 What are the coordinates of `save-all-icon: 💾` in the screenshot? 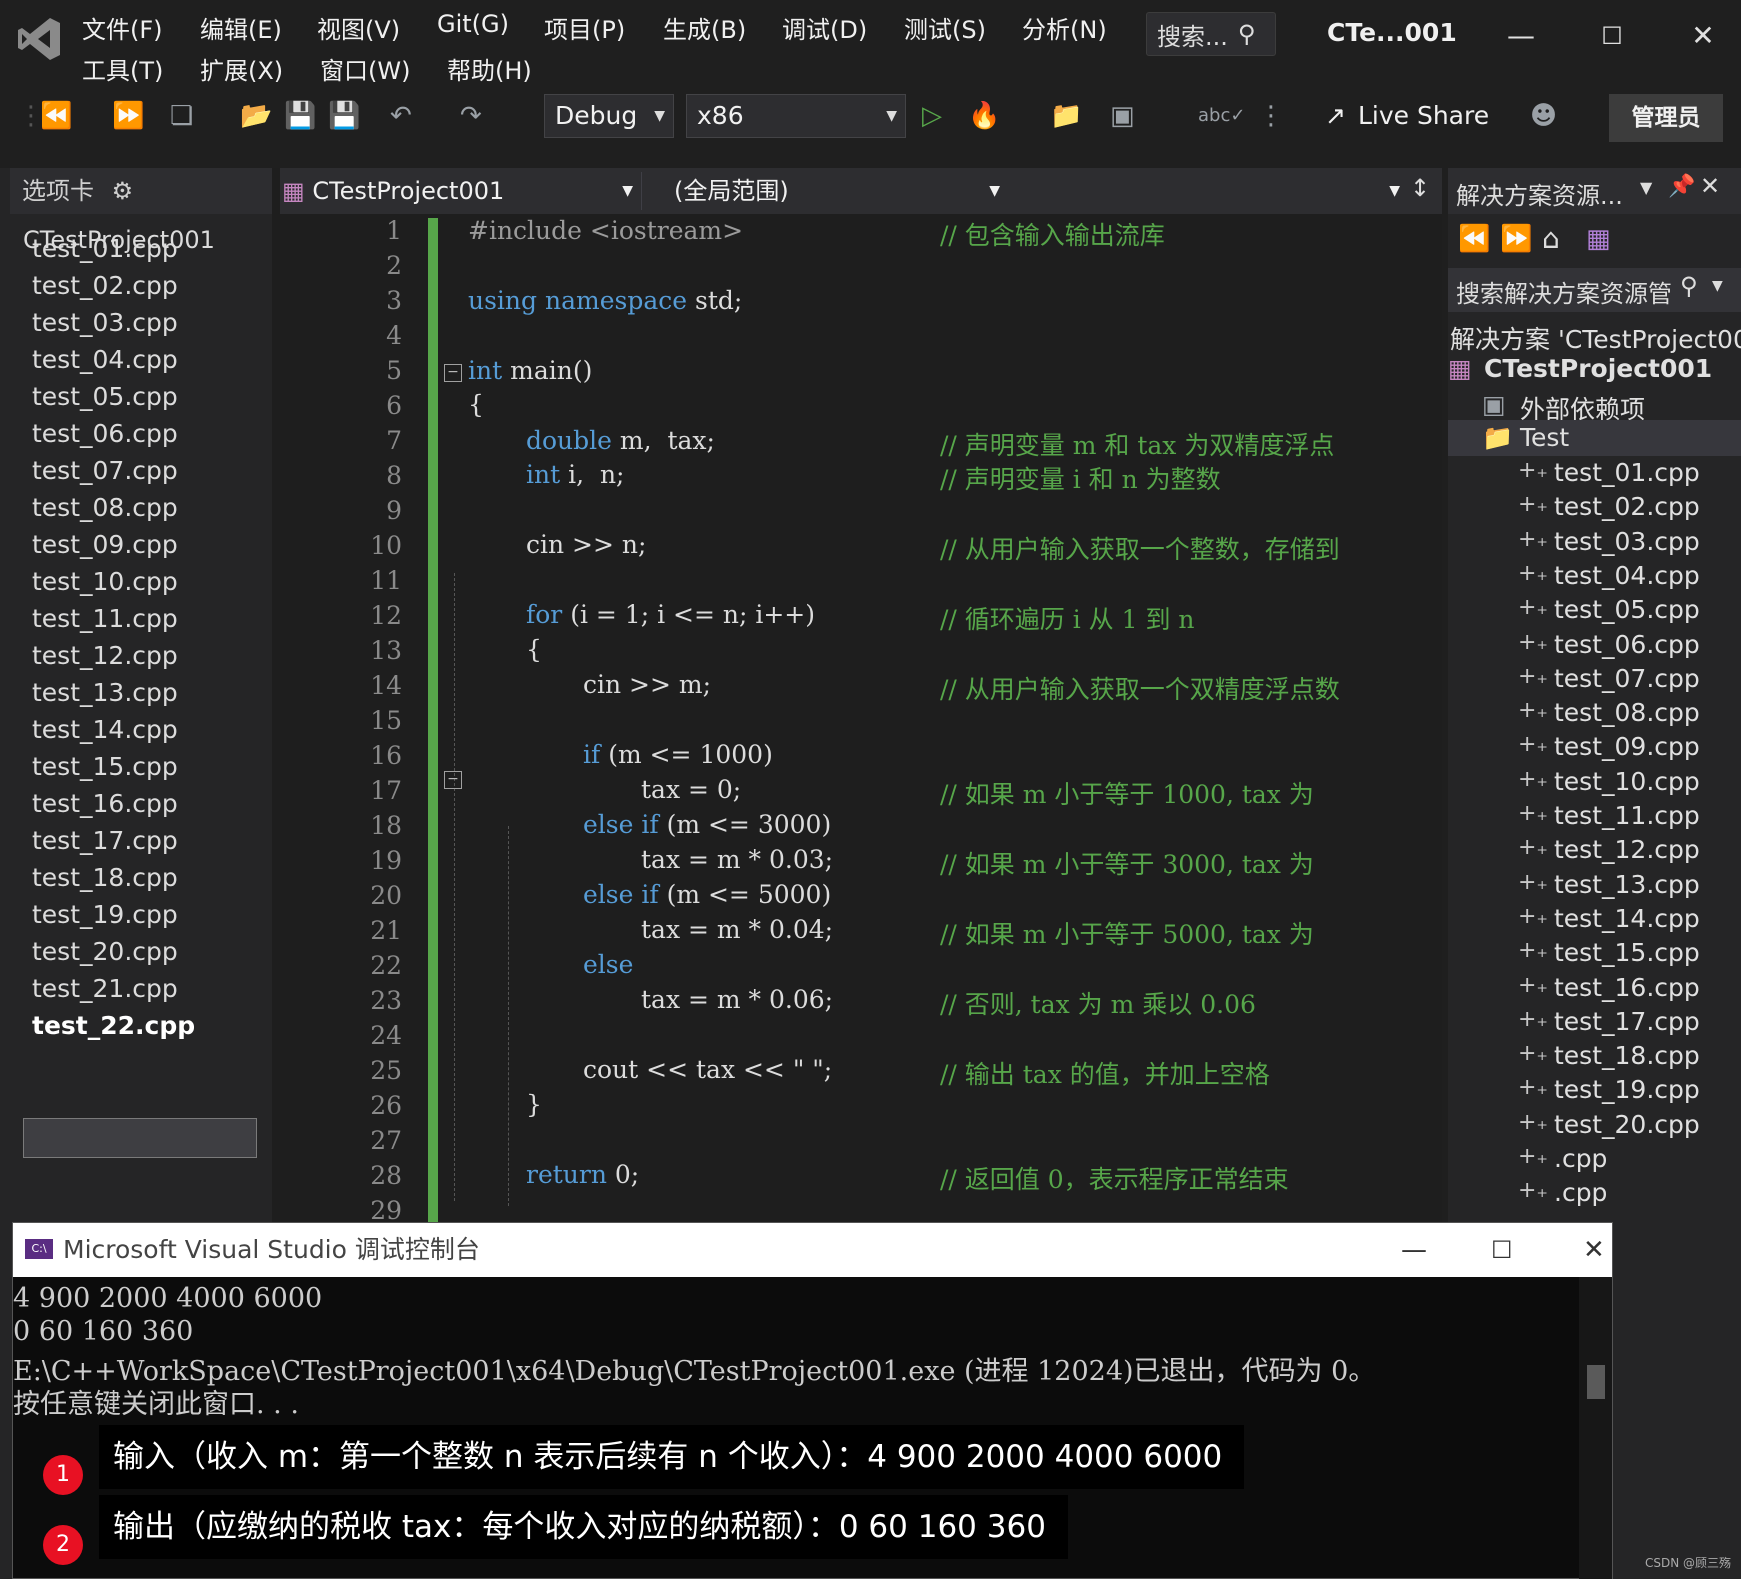 It's located at (344, 116).